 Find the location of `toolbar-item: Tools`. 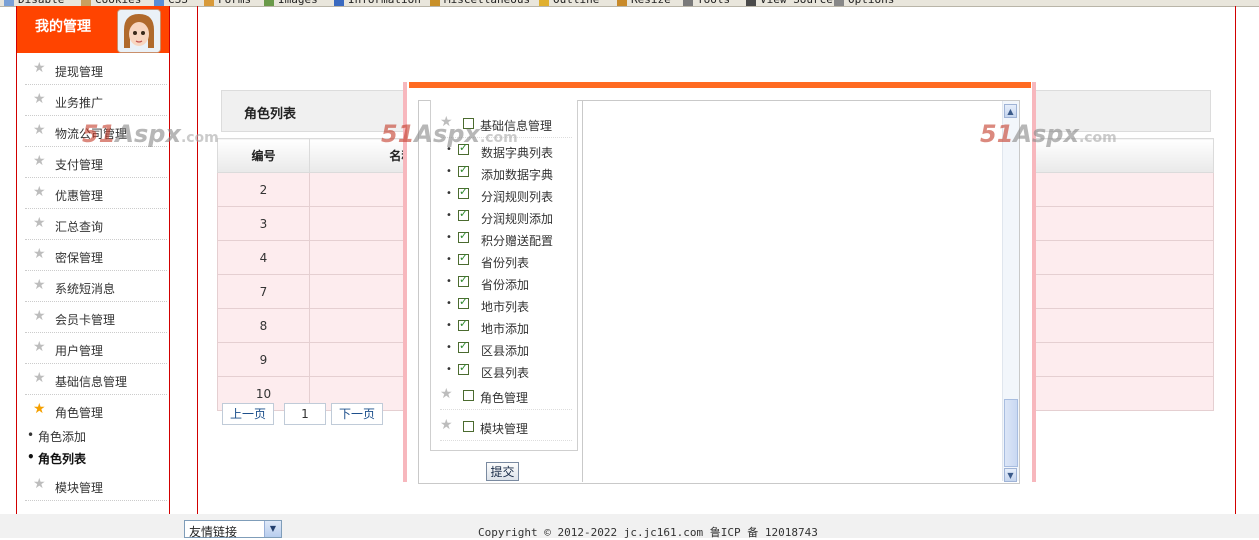

toolbar-item: Tools is located at coordinates (713, 3).